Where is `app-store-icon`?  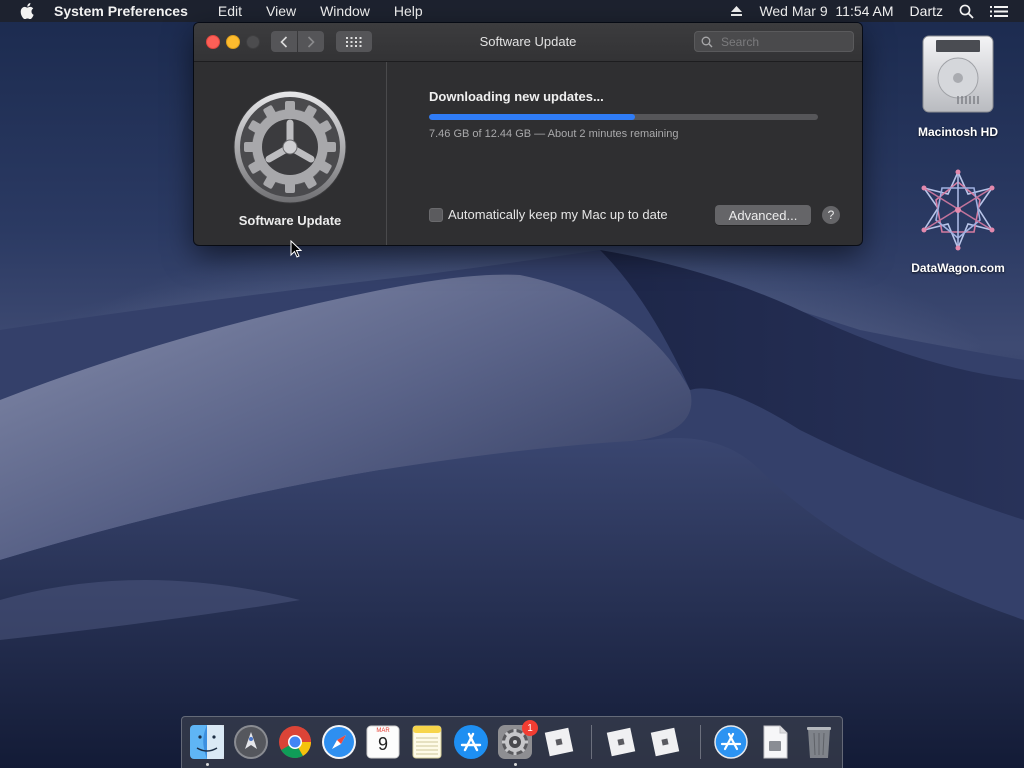 app-store-icon is located at coordinates (471, 742).